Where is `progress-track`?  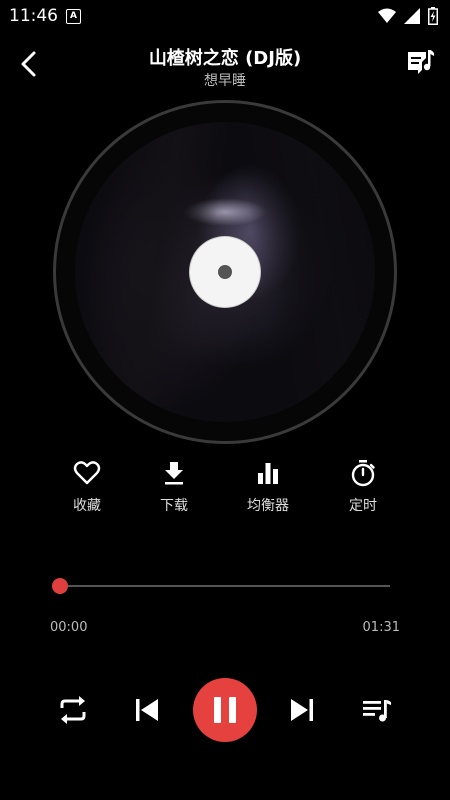 progress-track is located at coordinates (225, 586).